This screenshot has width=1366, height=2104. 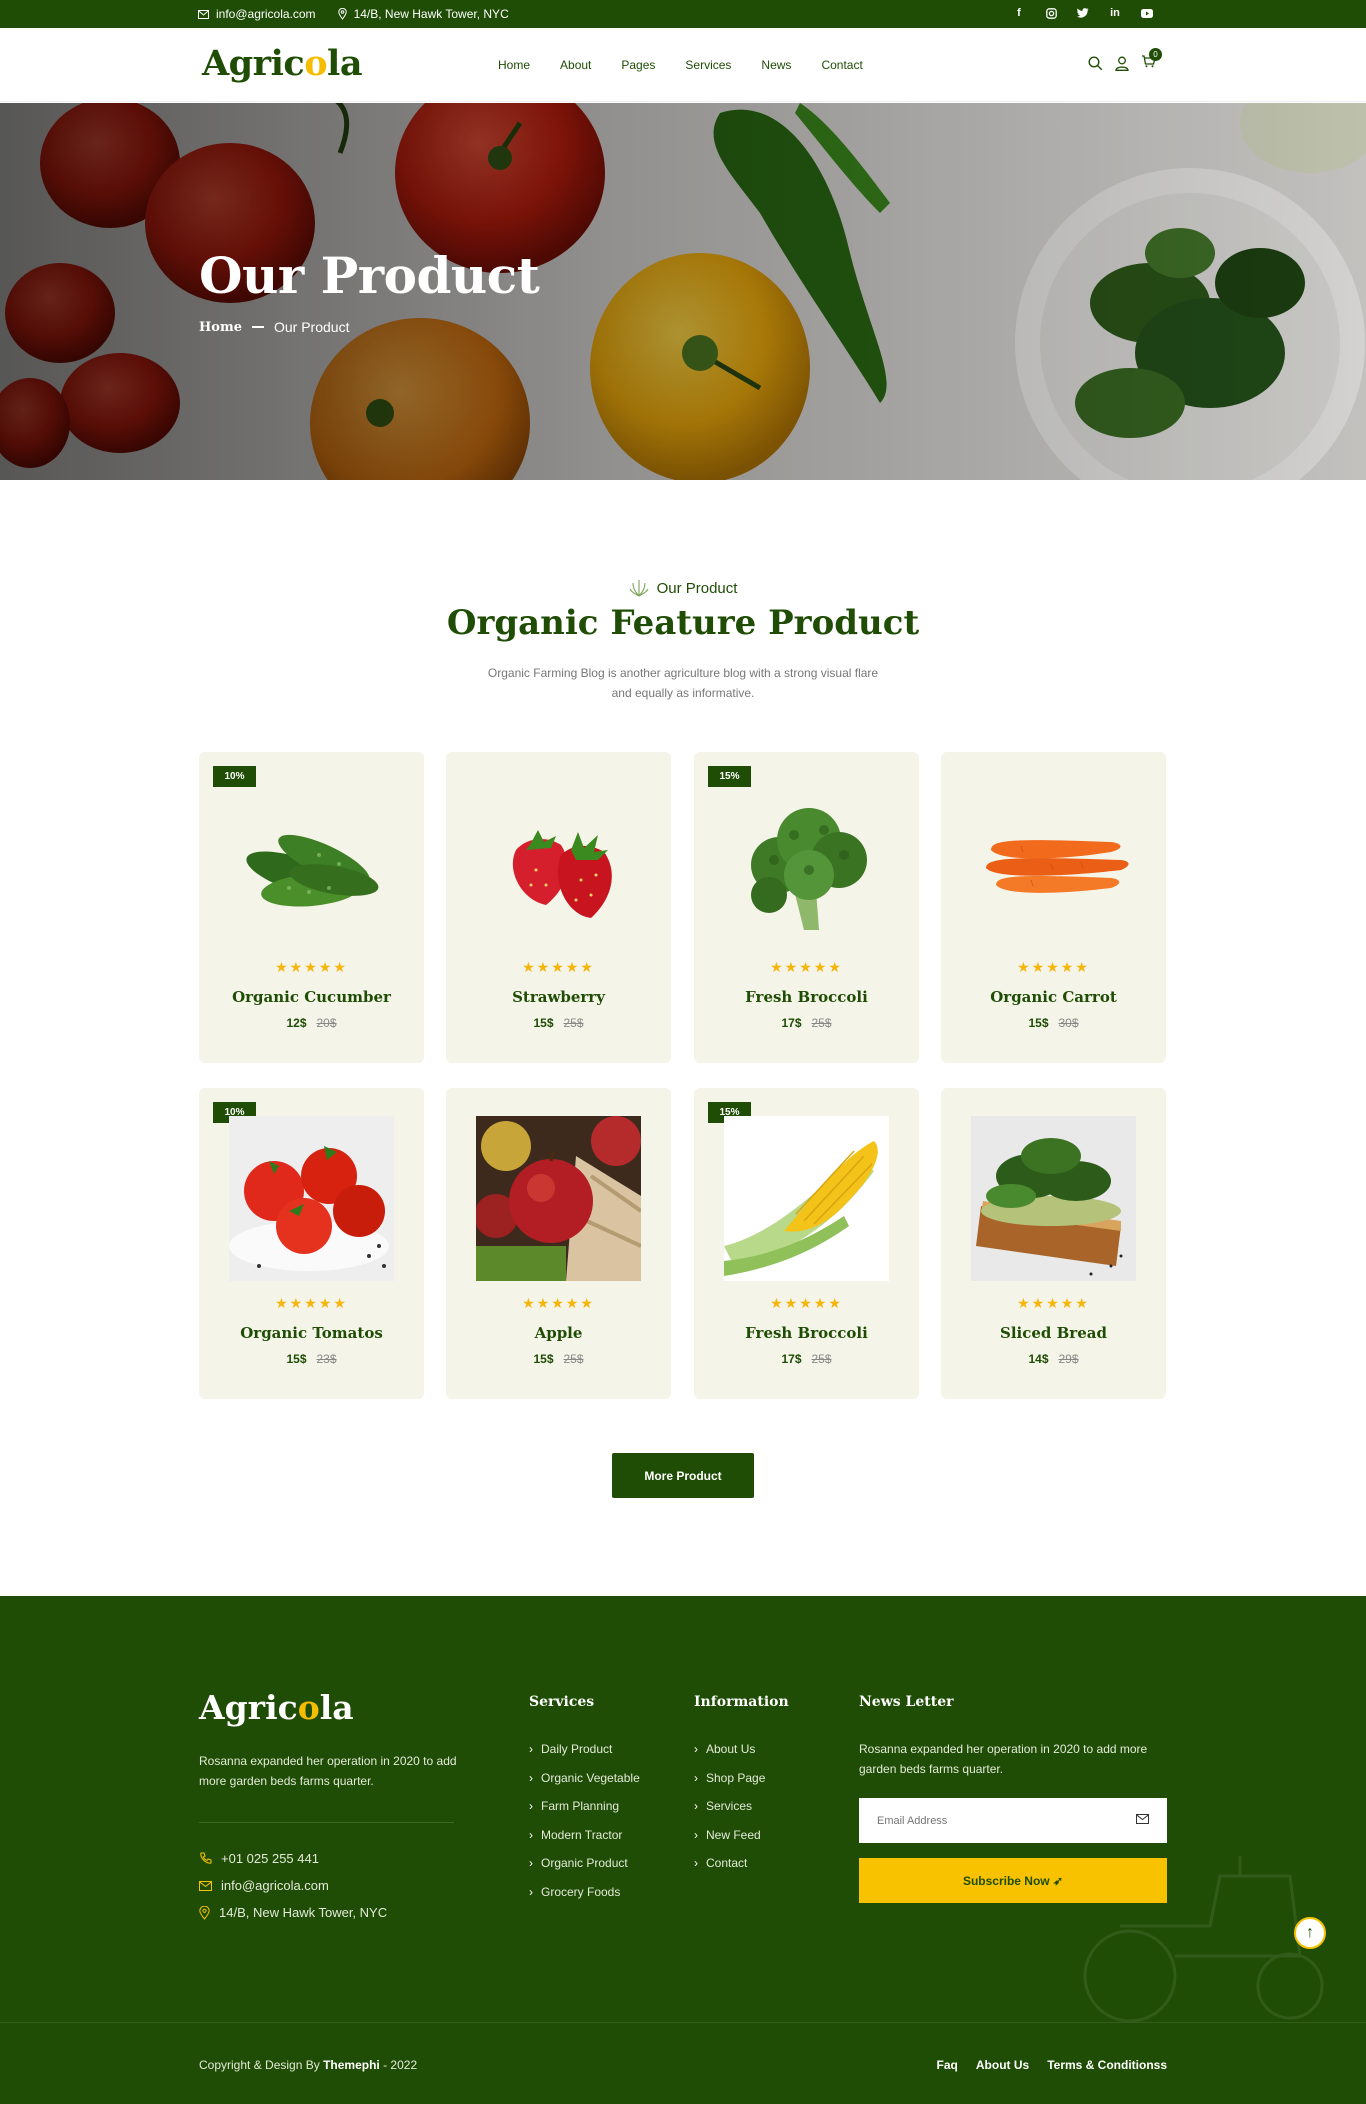 I want to click on subscribe-button: Subscribe Now ➶, so click(x=1013, y=1880).